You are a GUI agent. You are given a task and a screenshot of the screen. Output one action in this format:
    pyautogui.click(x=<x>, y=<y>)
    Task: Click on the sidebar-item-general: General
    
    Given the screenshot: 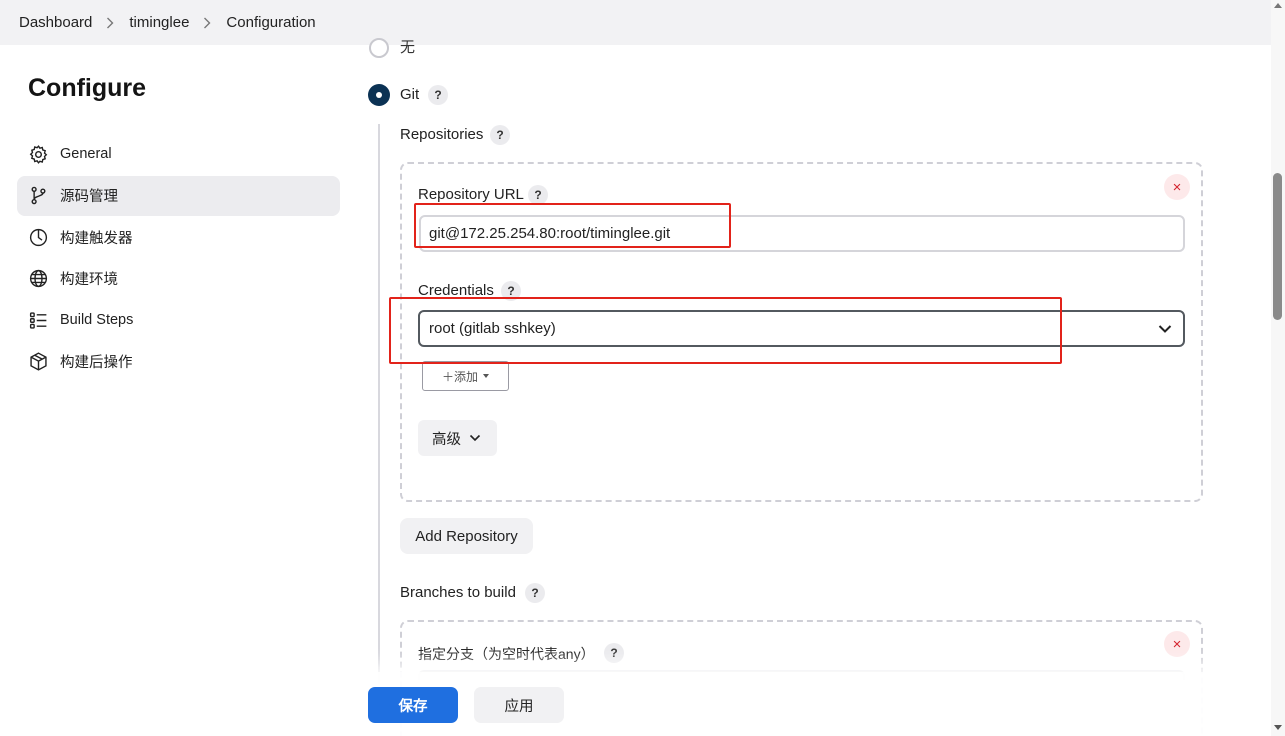 What is the action you would take?
    pyautogui.click(x=178, y=154)
    